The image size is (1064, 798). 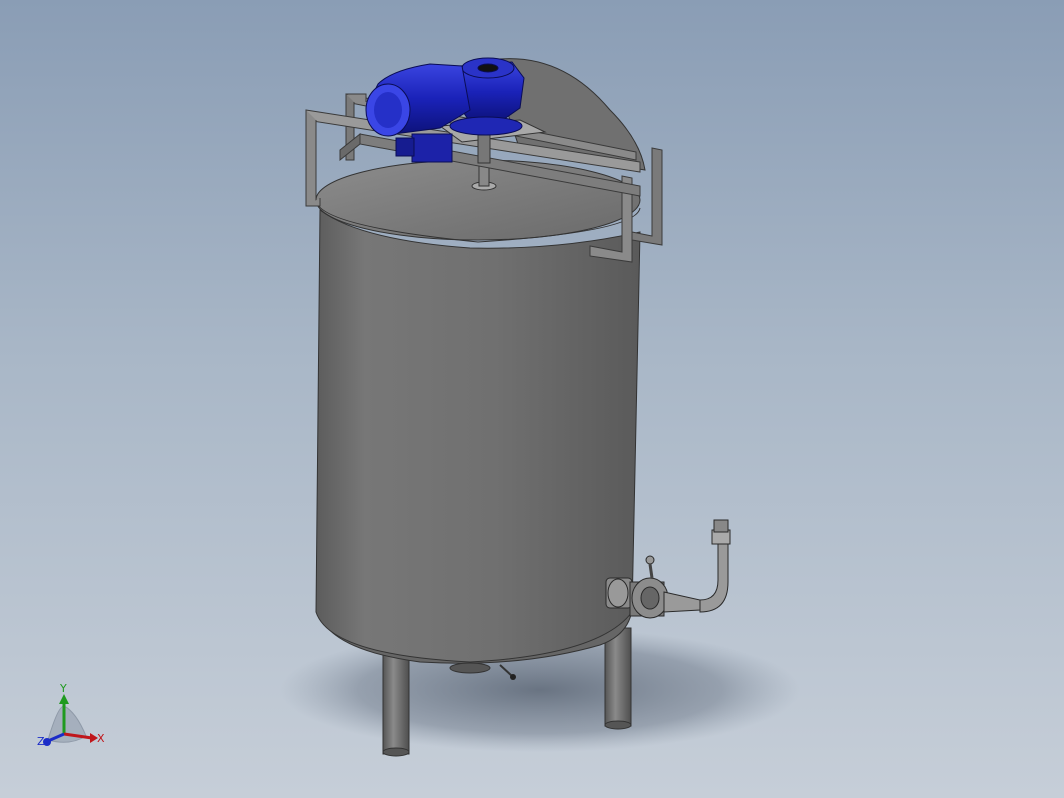 I want to click on tank-leg-left, so click(x=396, y=703).